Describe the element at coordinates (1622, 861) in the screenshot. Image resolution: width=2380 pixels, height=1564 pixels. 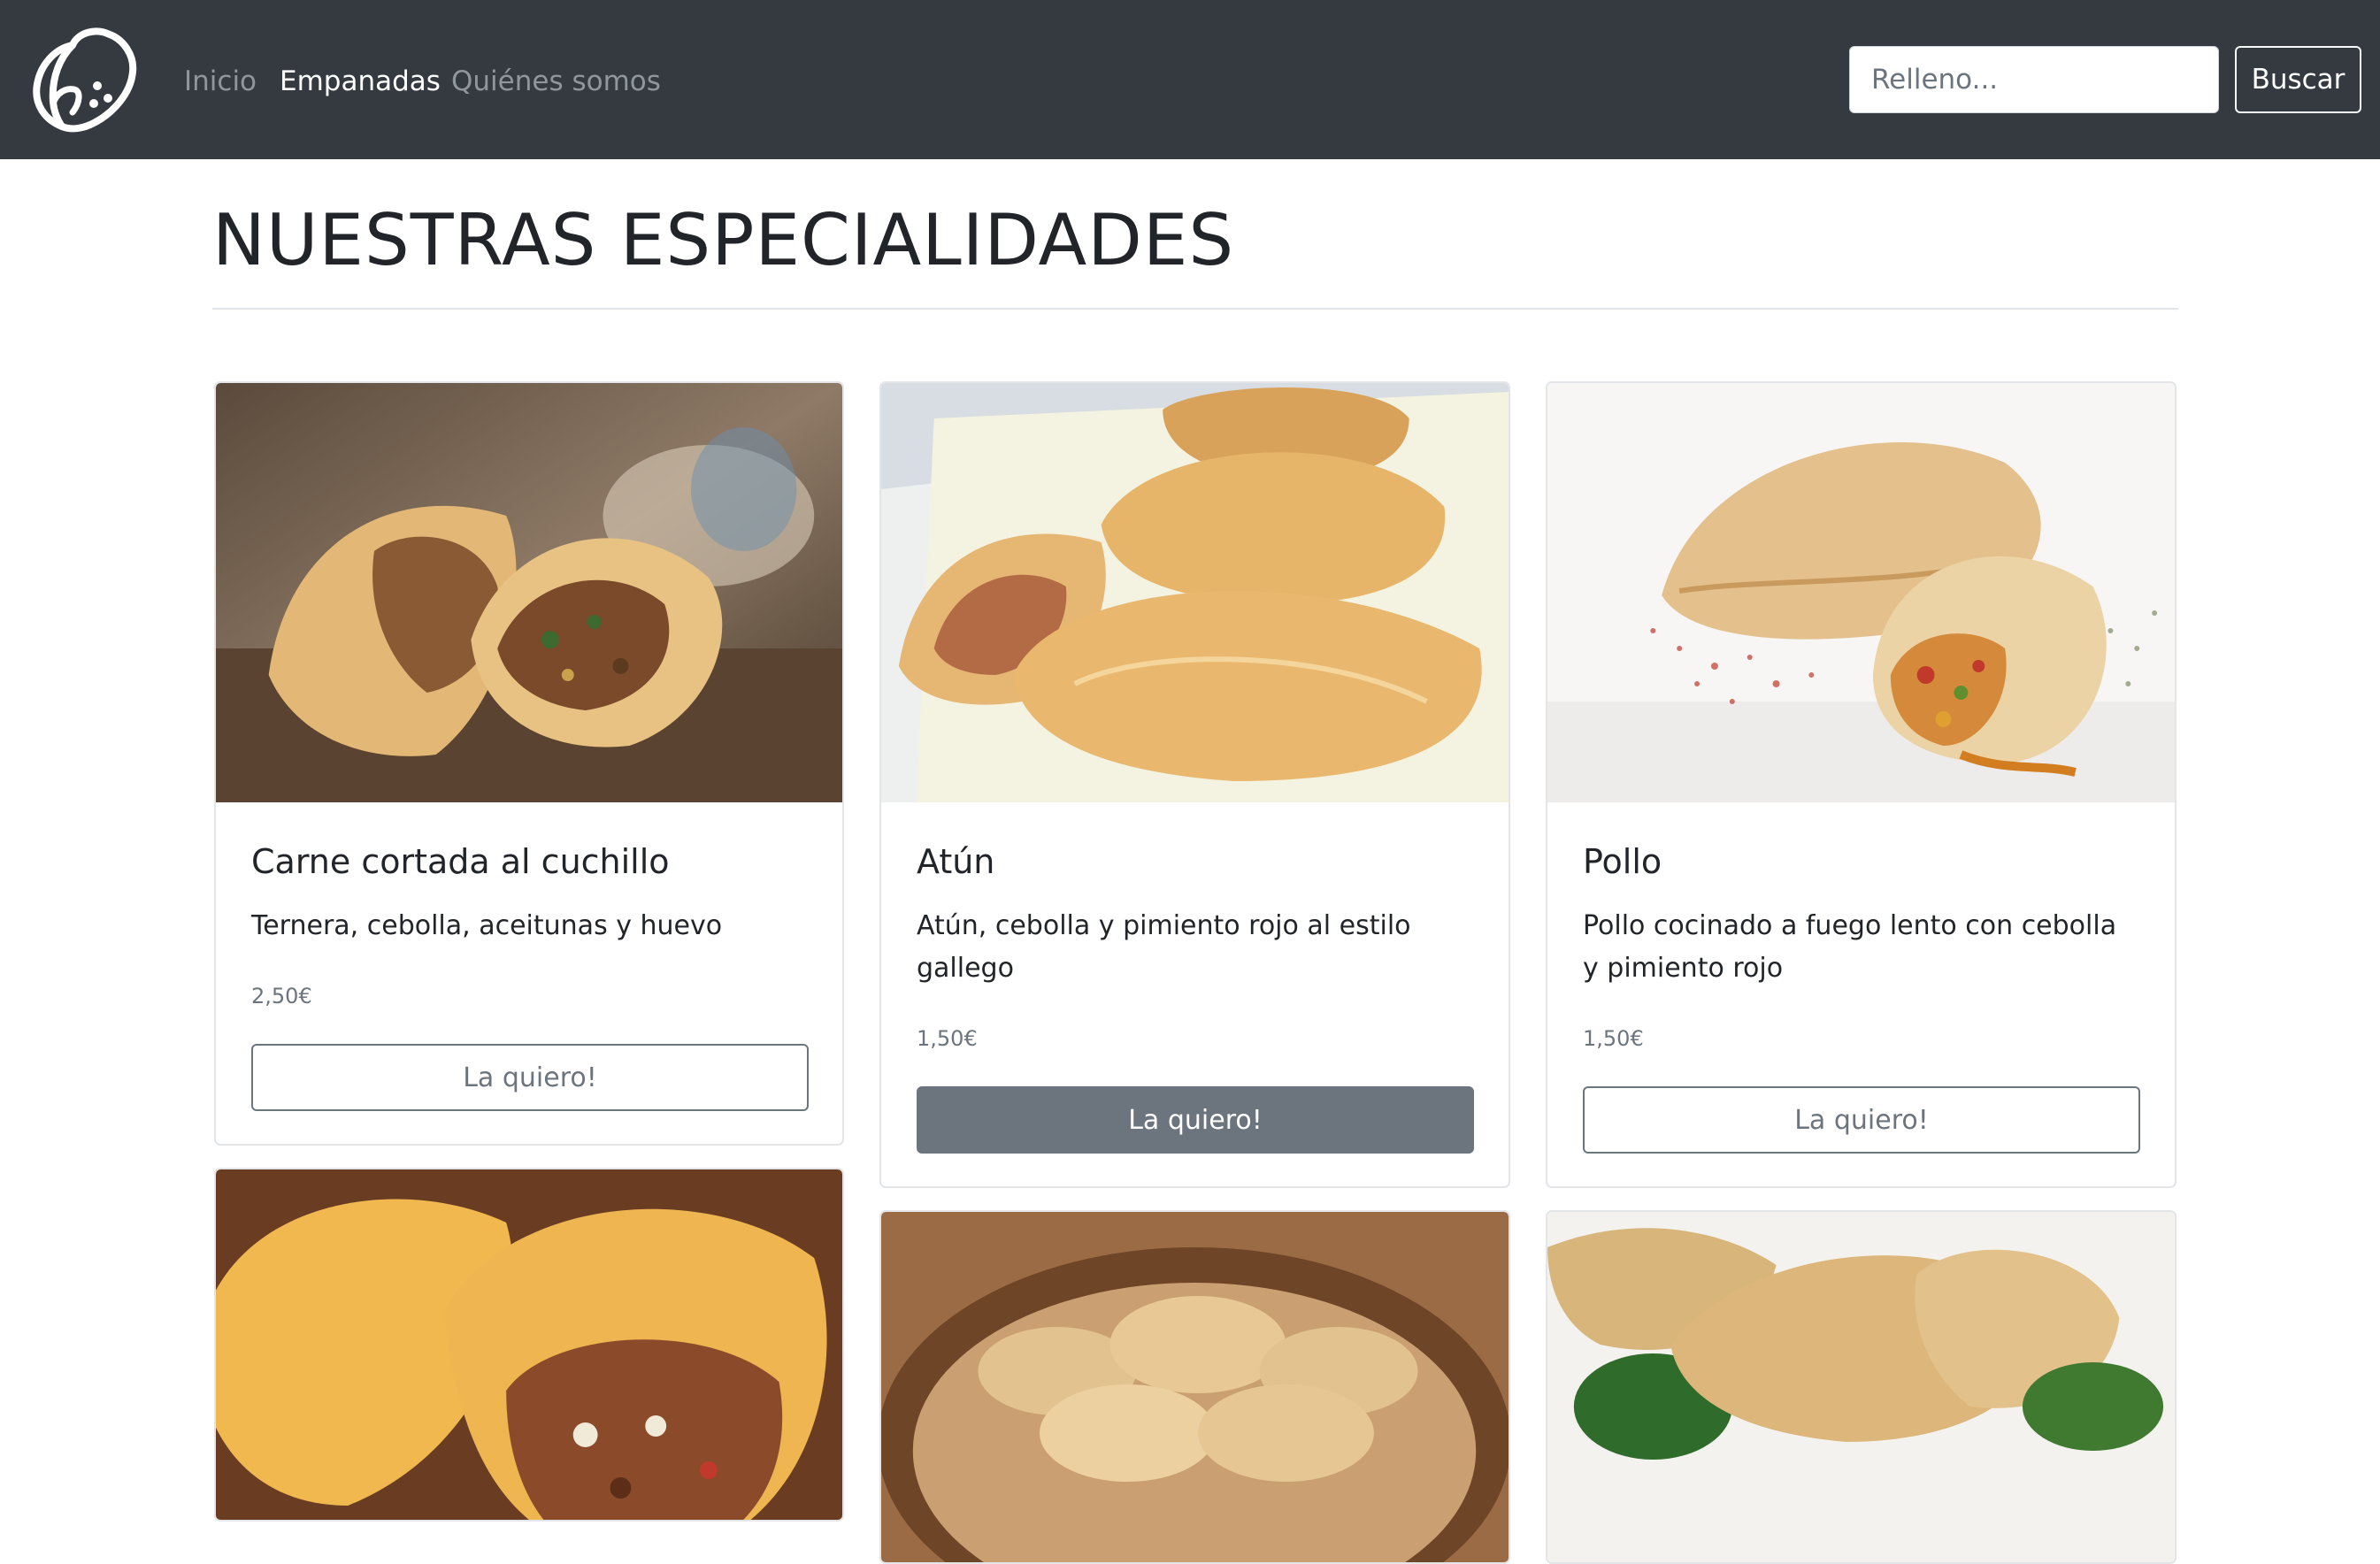
I see `product-title: Pollo` at that location.